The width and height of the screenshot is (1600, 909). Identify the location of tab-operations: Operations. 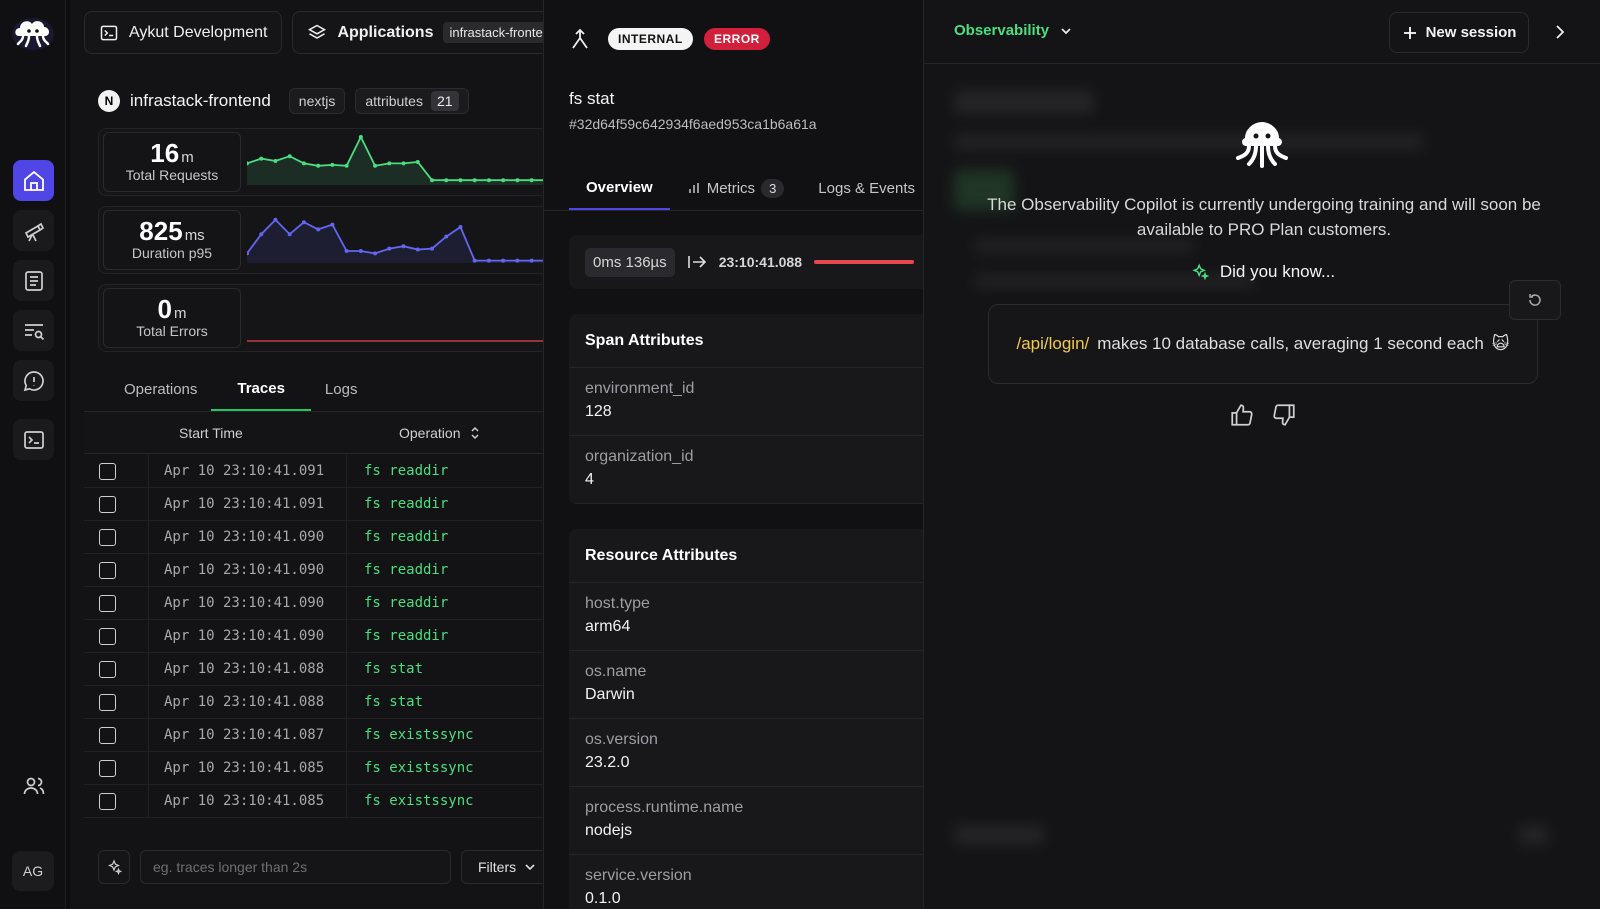
(154, 389).